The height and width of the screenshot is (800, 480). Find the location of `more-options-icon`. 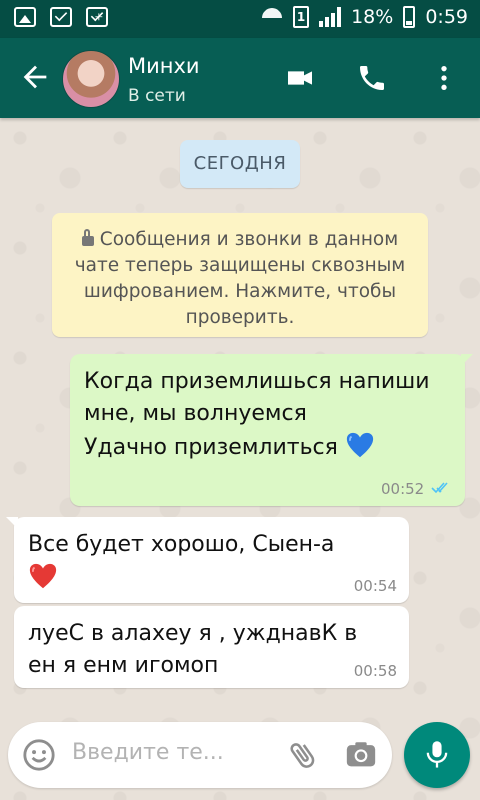

more-options-icon is located at coordinates (444, 78).